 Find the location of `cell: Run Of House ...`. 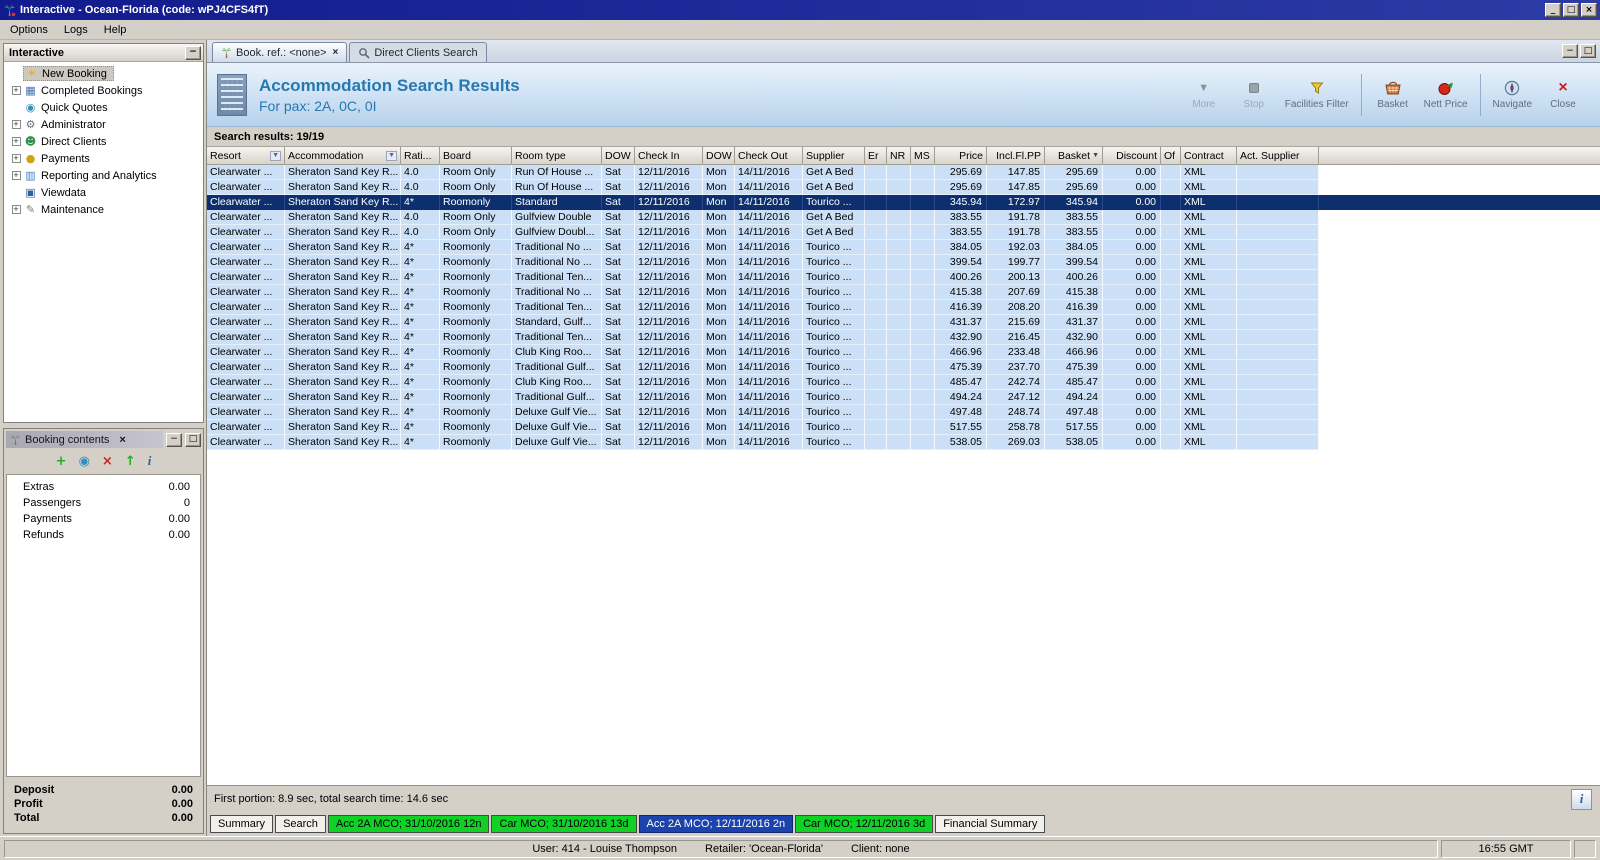

cell: Run Of House ... is located at coordinates (557, 172).